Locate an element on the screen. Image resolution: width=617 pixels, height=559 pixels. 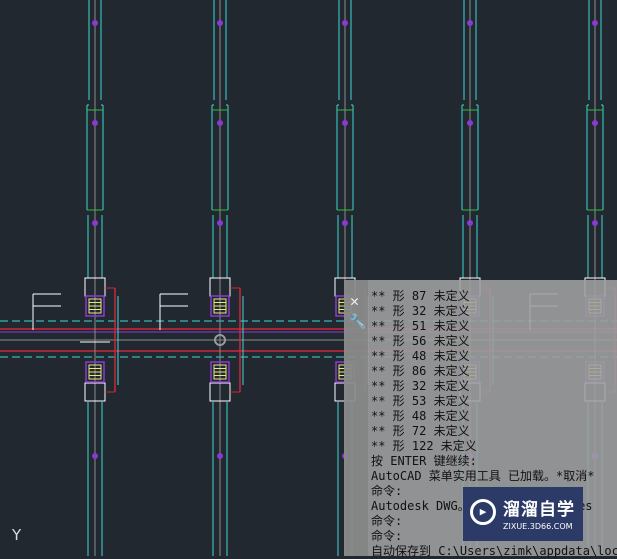
ucs-y-label: Y is located at coordinates (17, 535).